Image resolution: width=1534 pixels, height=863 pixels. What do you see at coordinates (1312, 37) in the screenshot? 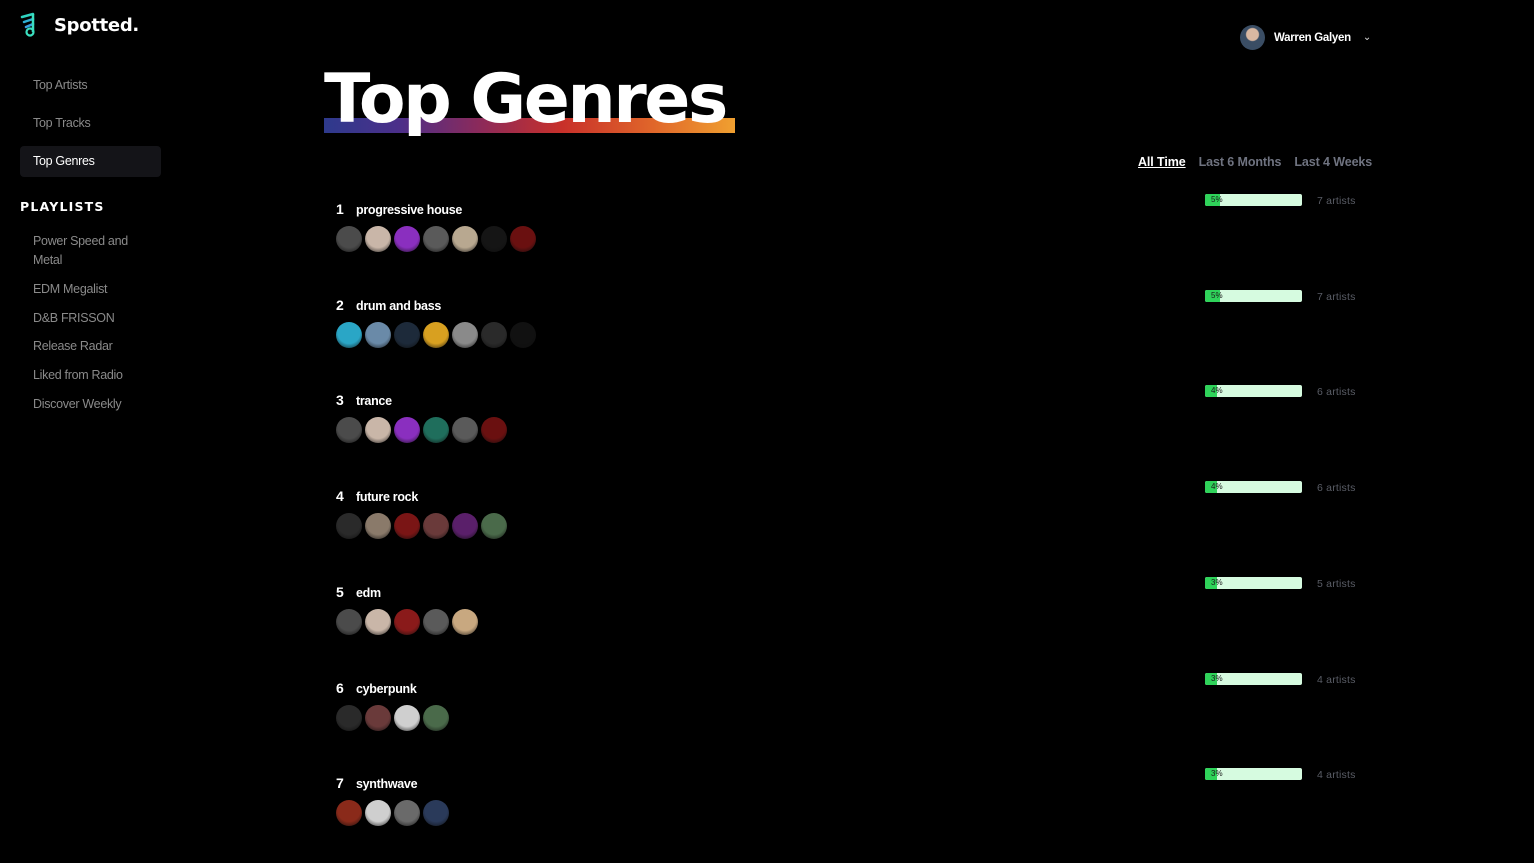
I see `user-name: Warren Galyen` at bounding box center [1312, 37].